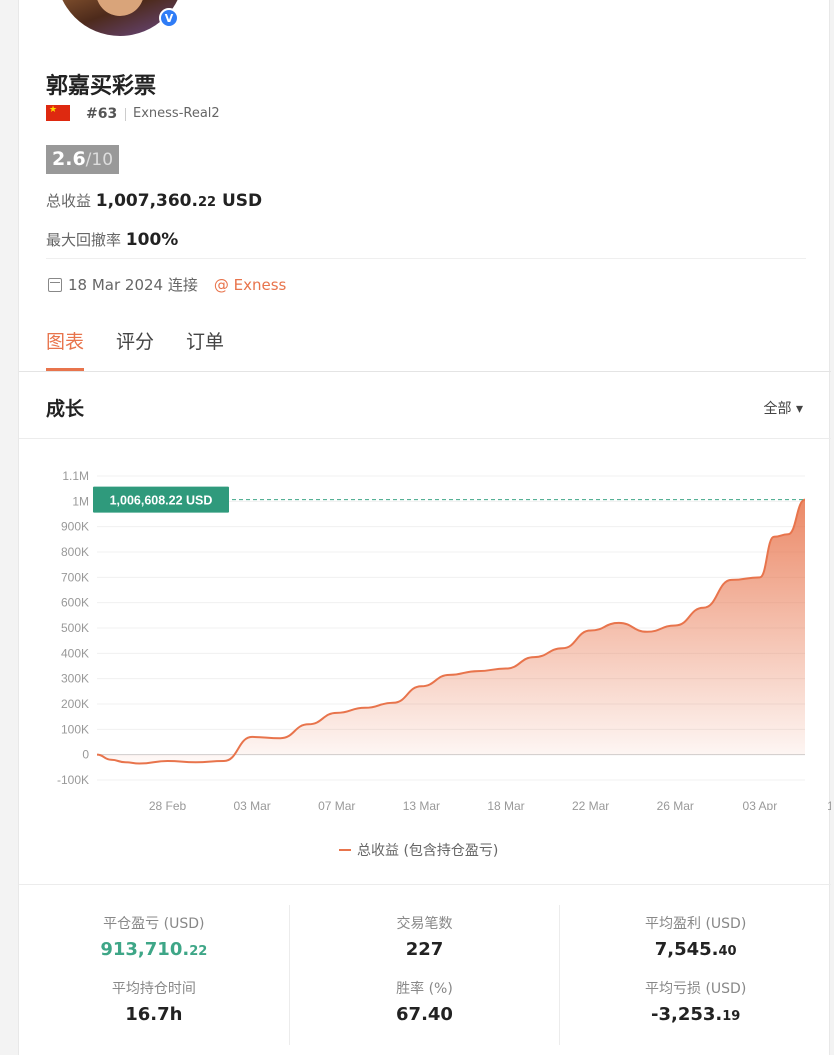 Image resolution: width=834 pixels, height=1055 pixels. Describe the element at coordinates (250, 285) in the screenshot. I see `broker-link: @ Exness` at that location.